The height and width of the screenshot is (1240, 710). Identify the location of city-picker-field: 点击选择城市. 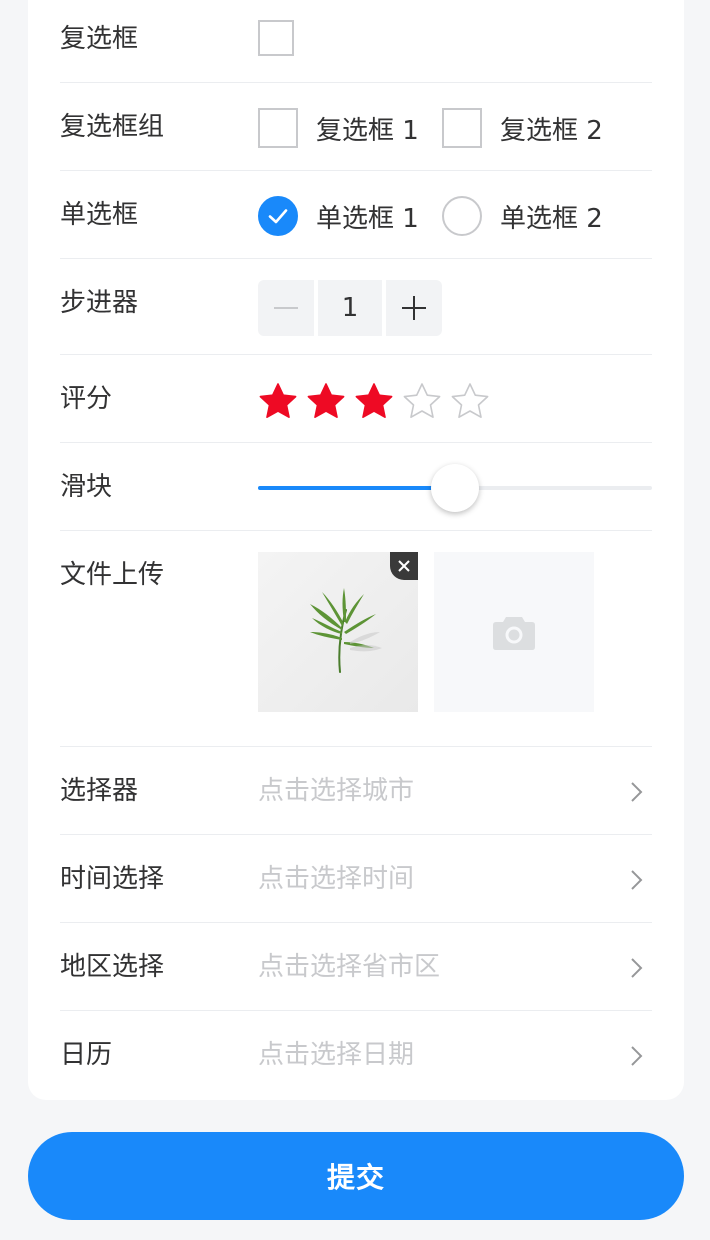
(336, 791).